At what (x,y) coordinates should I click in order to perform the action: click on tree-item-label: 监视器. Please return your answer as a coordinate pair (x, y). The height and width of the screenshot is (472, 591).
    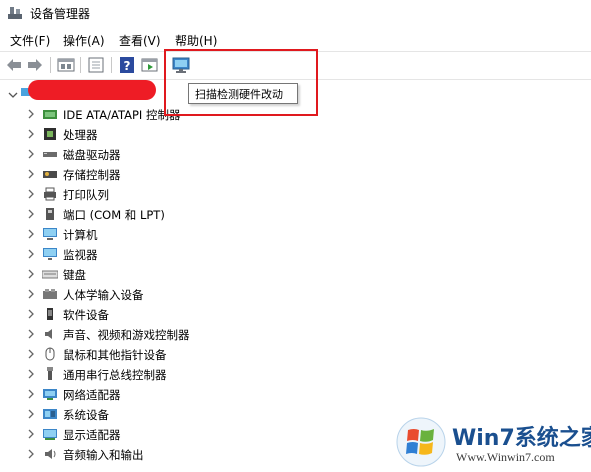
    Looking at the image, I should click on (80, 255).